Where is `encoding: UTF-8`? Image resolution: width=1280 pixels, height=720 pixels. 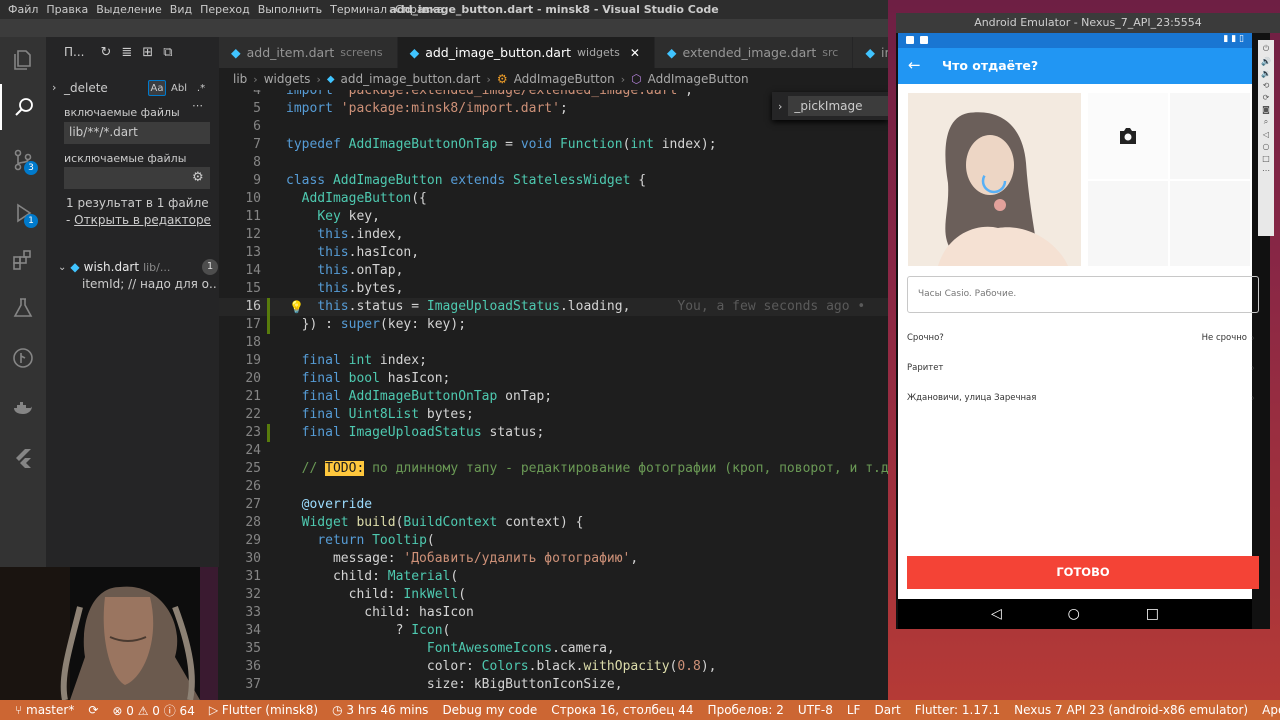
encoding: UTF-8 is located at coordinates (815, 710).